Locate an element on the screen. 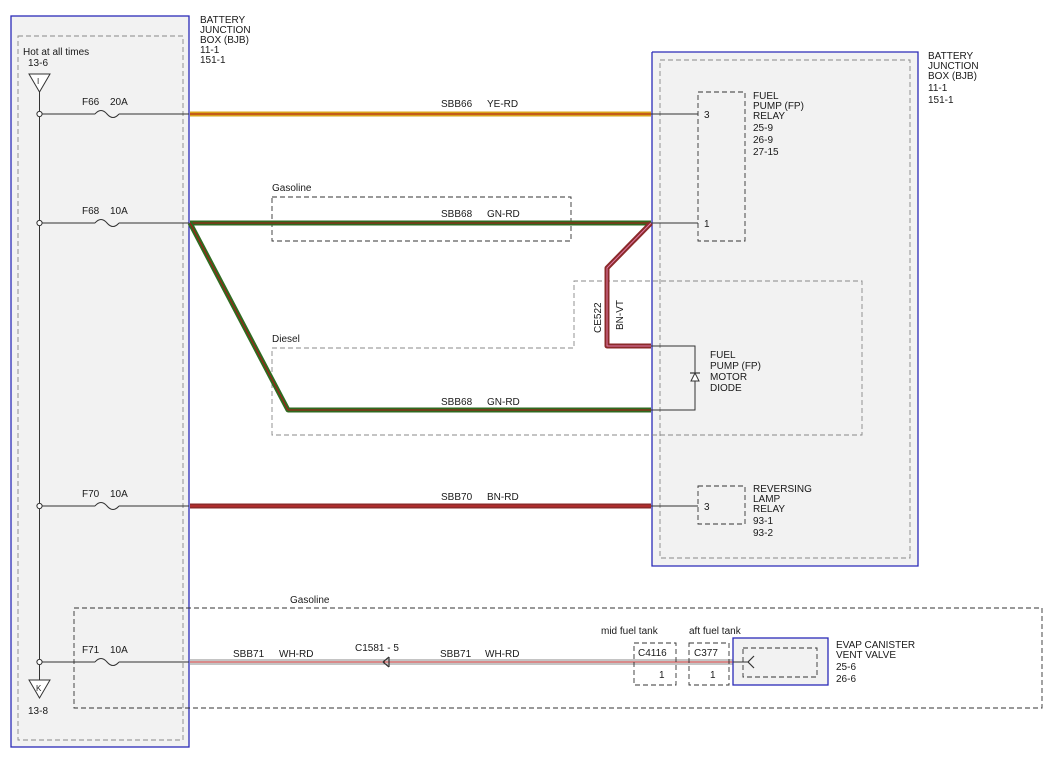 The height and width of the screenshot is (758, 1050). wire-ce522-color: BN-VT is located at coordinates (620, 315).